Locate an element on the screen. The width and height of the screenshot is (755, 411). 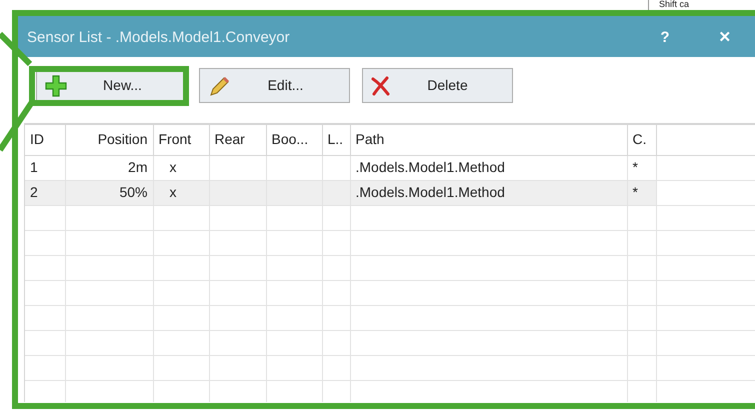
table-cell: 2m is located at coordinates (138, 167).